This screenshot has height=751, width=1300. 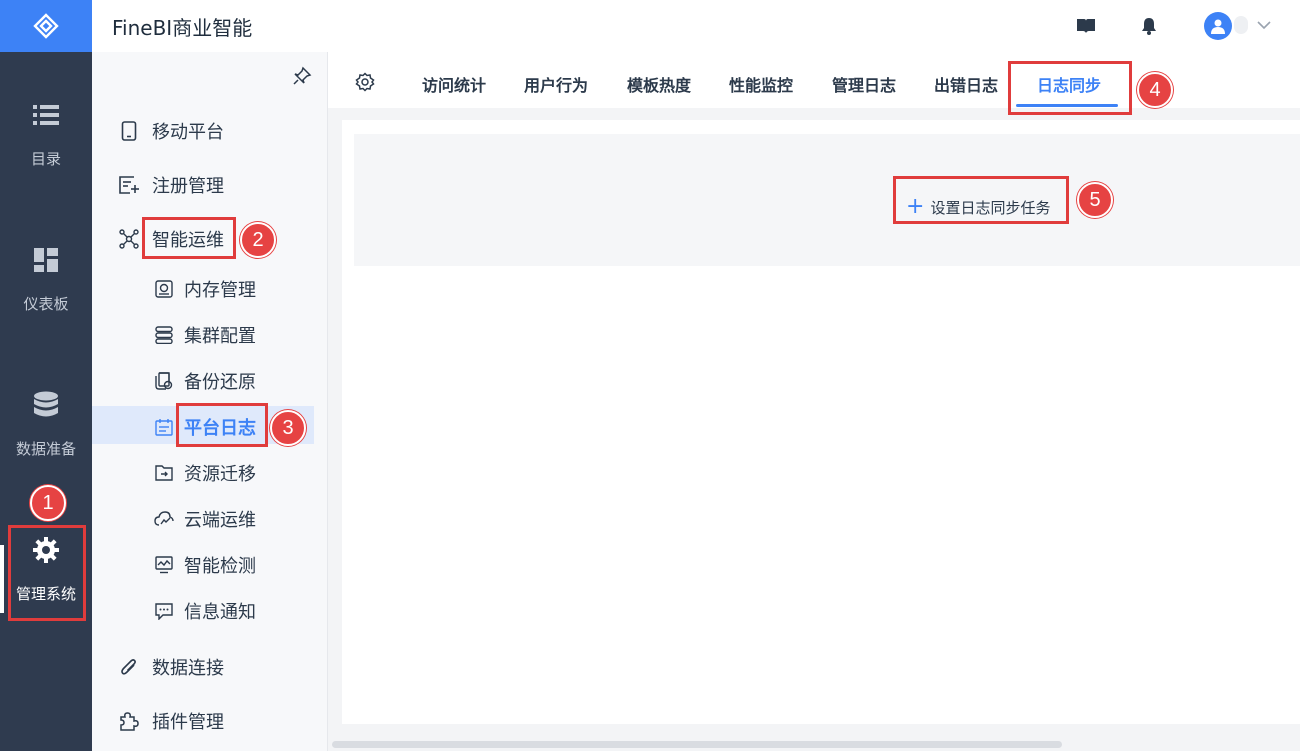 I want to click on sidebar-item-label: 智能运维, so click(x=188, y=240).